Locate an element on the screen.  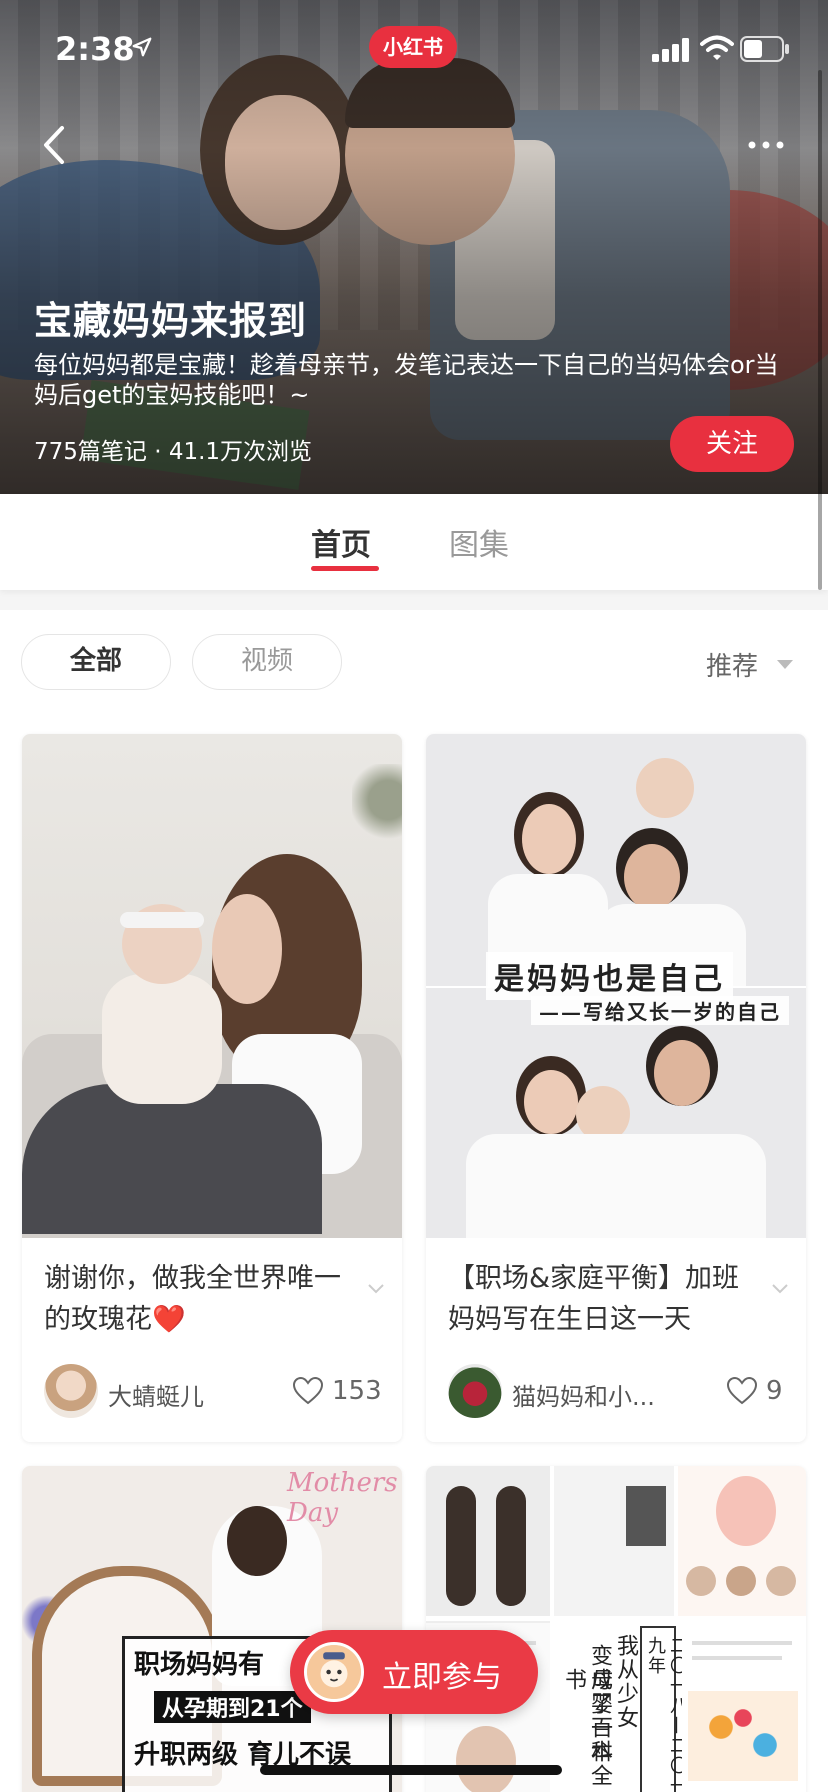
active-tab-indicator is located at coordinates (345, 568).